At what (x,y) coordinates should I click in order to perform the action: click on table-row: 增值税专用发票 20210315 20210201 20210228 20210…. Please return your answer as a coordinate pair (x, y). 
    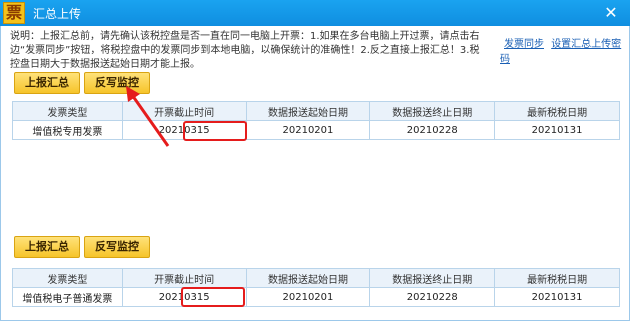
    Looking at the image, I should click on (316, 130).